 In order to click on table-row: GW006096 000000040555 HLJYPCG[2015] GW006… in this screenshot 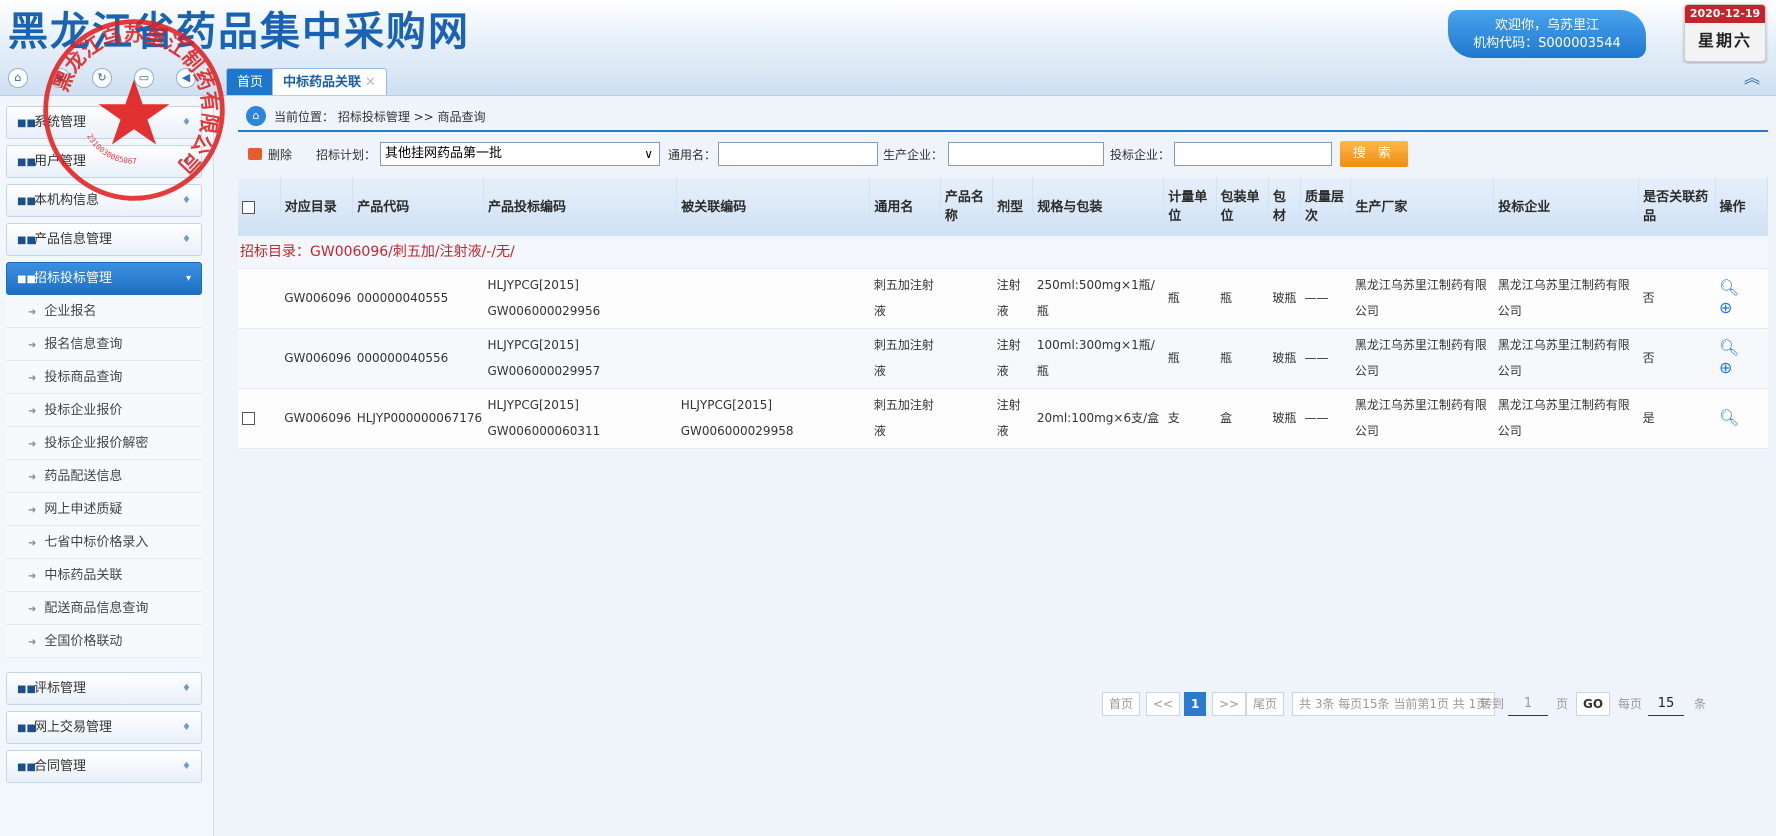, I will do `click(1003, 298)`.